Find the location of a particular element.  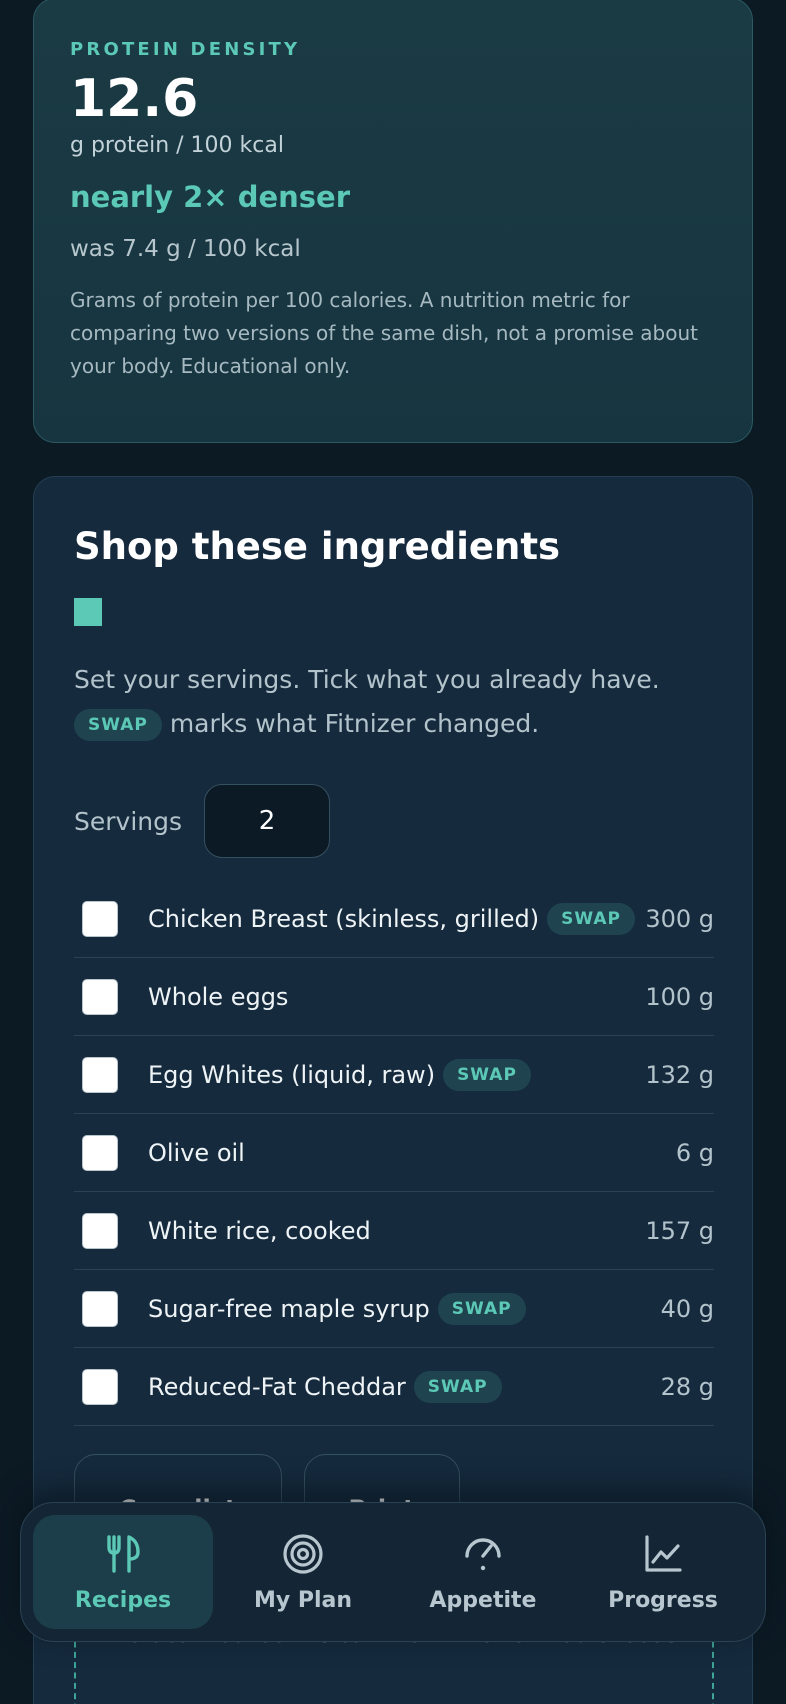

ingredient-quantity: 40 g is located at coordinates (687, 1308).